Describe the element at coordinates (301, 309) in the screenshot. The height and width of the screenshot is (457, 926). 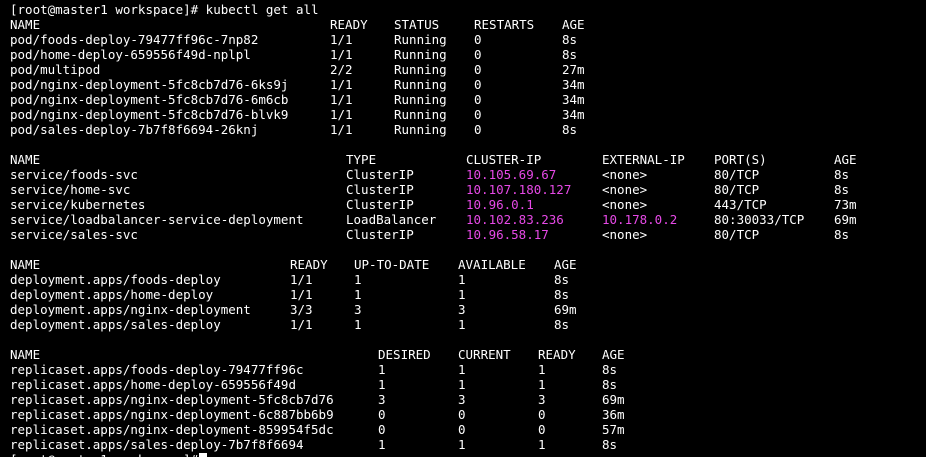
I see `deployment-ready: 3/3` at that location.